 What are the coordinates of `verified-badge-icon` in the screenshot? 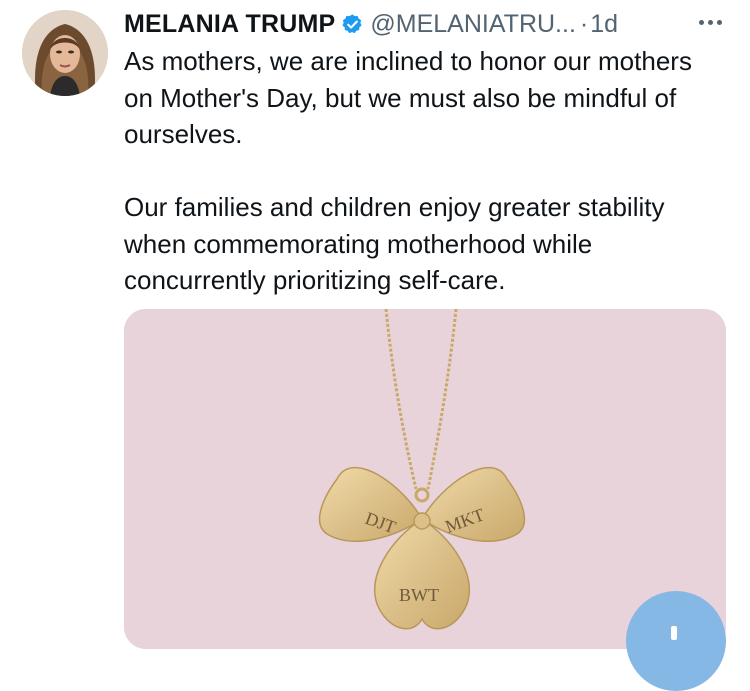 It's located at (352, 24).